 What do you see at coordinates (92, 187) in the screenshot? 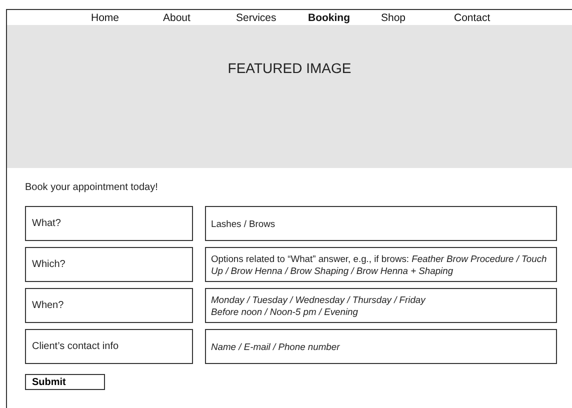
I see `form-heading: Book your appointment today!` at bounding box center [92, 187].